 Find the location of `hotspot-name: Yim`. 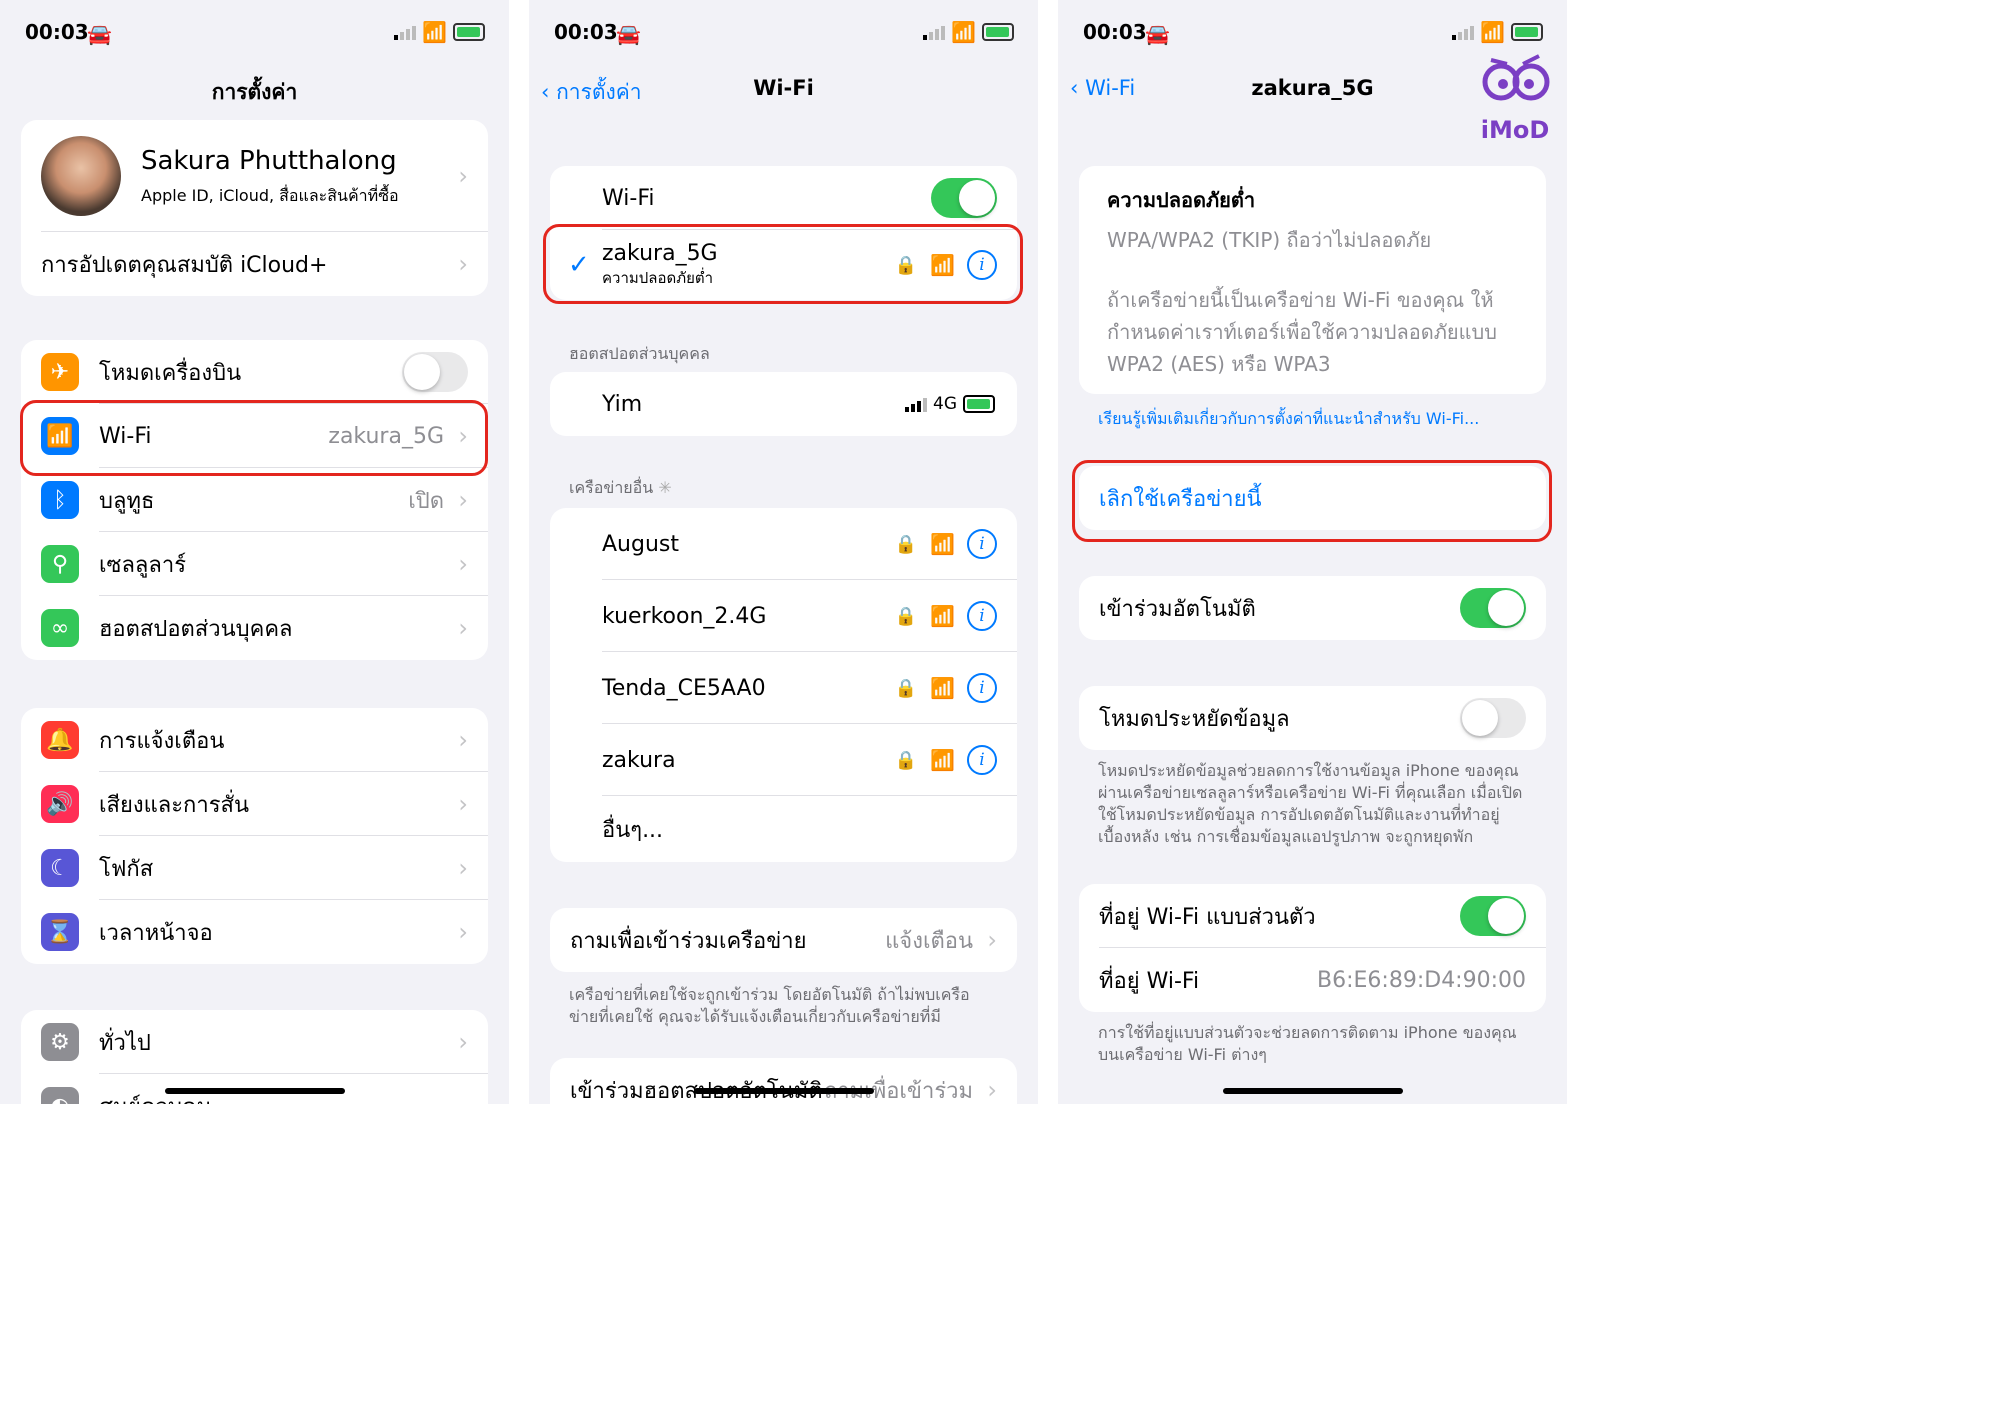

hotspot-name: Yim is located at coordinates (622, 404).